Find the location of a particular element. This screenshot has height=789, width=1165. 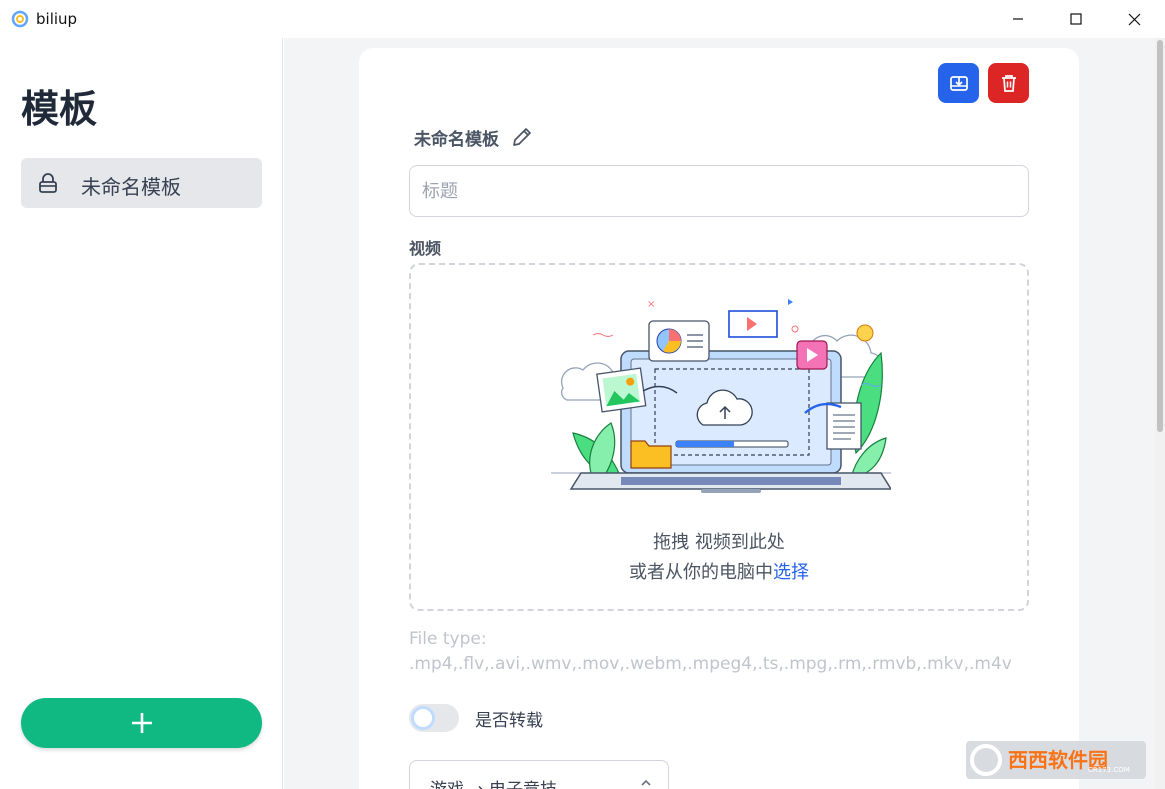

save-template-button is located at coordinates (958, 83).